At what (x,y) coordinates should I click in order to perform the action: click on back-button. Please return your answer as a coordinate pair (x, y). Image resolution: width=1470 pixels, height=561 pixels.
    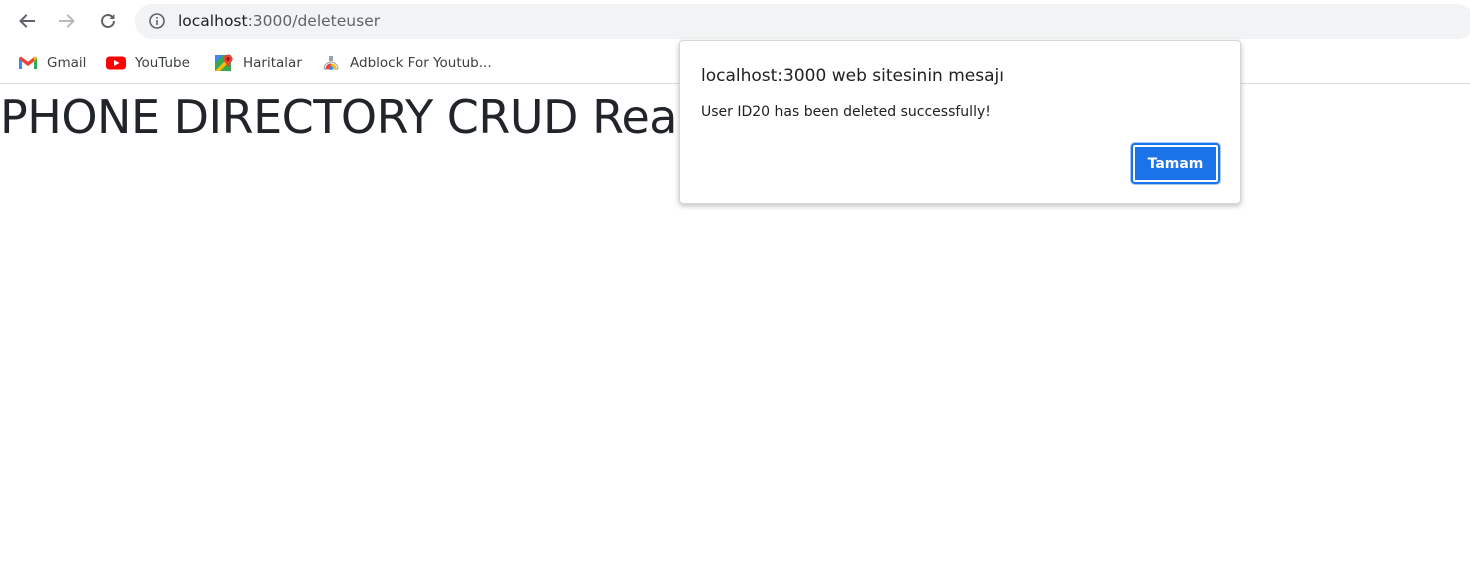
    Looking at the image, I should click on (27, 21).